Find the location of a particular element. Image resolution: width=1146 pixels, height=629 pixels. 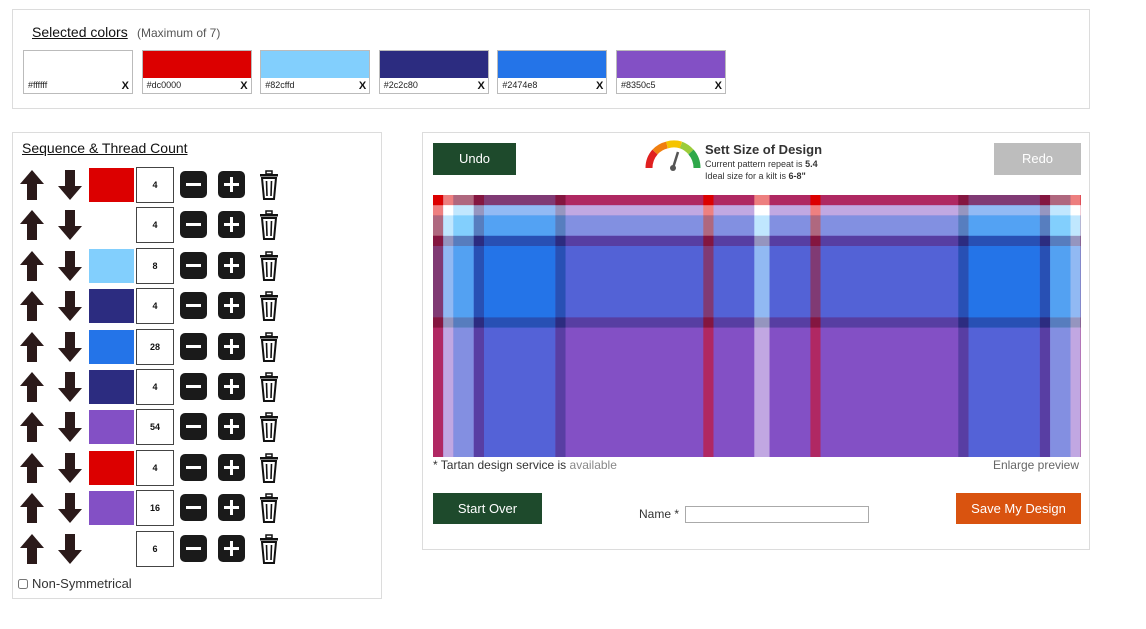

color-swatch: #82cffd X is located at coordinates (315, 72).